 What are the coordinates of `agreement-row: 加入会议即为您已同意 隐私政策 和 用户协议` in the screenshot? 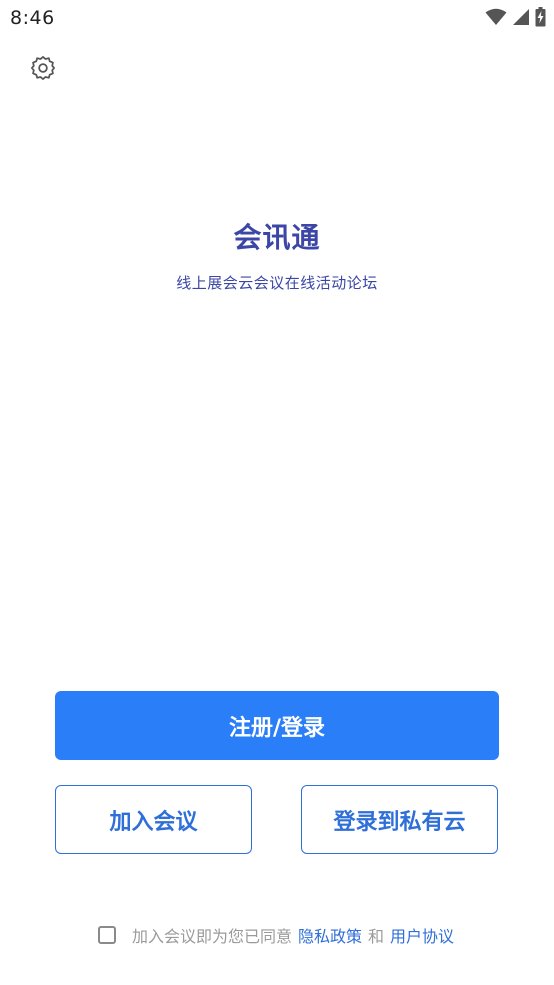 It's located at (276, 935).